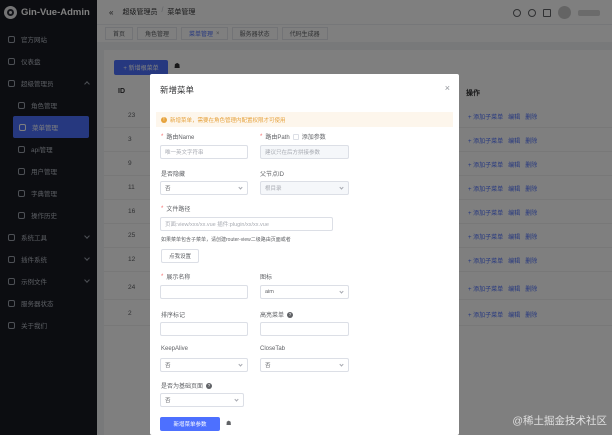 This screenshot has height=435, width=612. I want to click on sort-label-text: 排序标记, so click(173, 316).